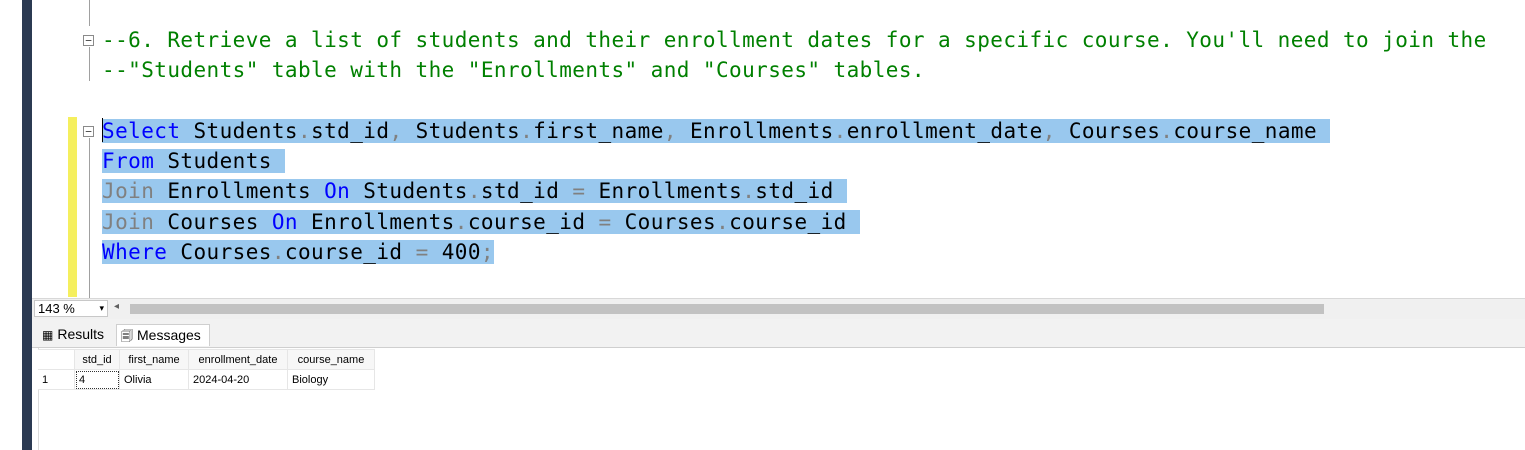 This screenshot has height=450, width=1525. What do you see at coordinates (56, 308) in the screenshot?
I see `zoom-value: 143 %` at bounding box center [56, 308].